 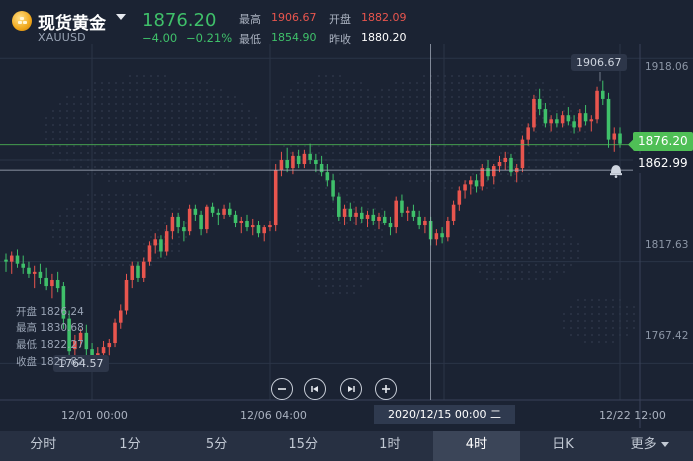 What do you see at coordinates (476, 446) in the screenshot?
I see `tab-4hour: 4时` at bounding box center [476, 446].